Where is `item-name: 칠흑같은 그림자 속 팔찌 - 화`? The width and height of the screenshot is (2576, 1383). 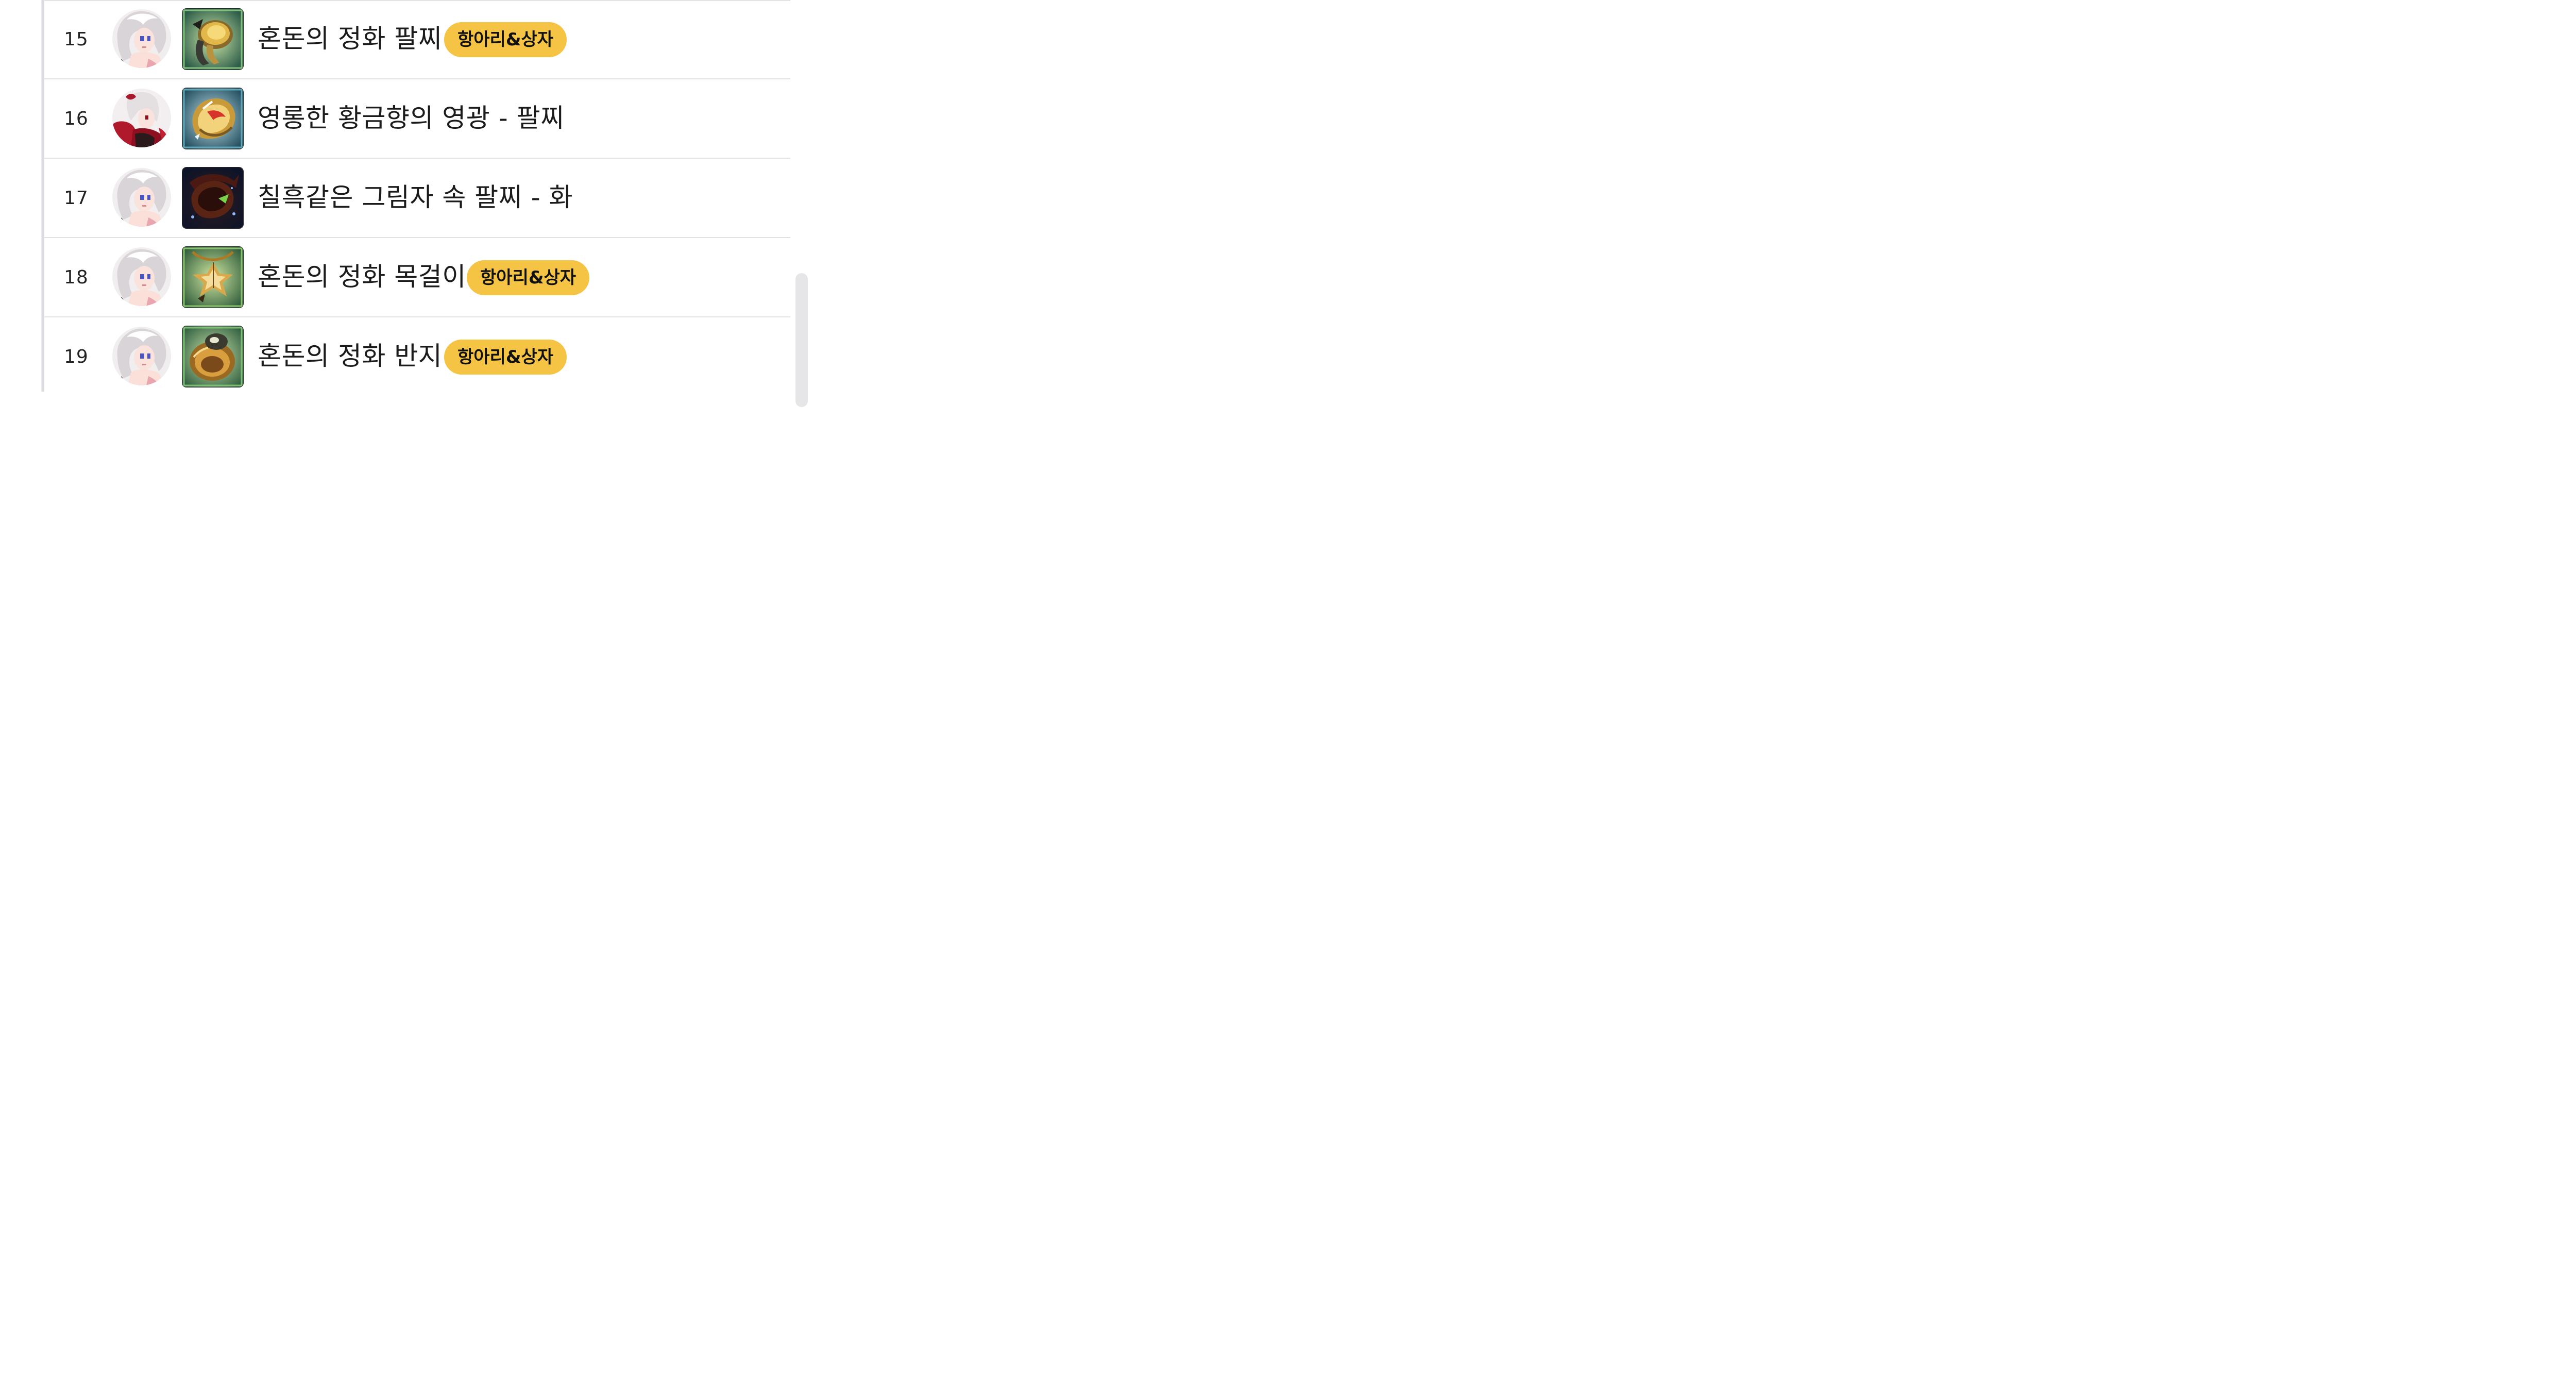
item-name: 칠흑같은 그림자 속 팔찌 - 화 is located at coordinates (415, 199).